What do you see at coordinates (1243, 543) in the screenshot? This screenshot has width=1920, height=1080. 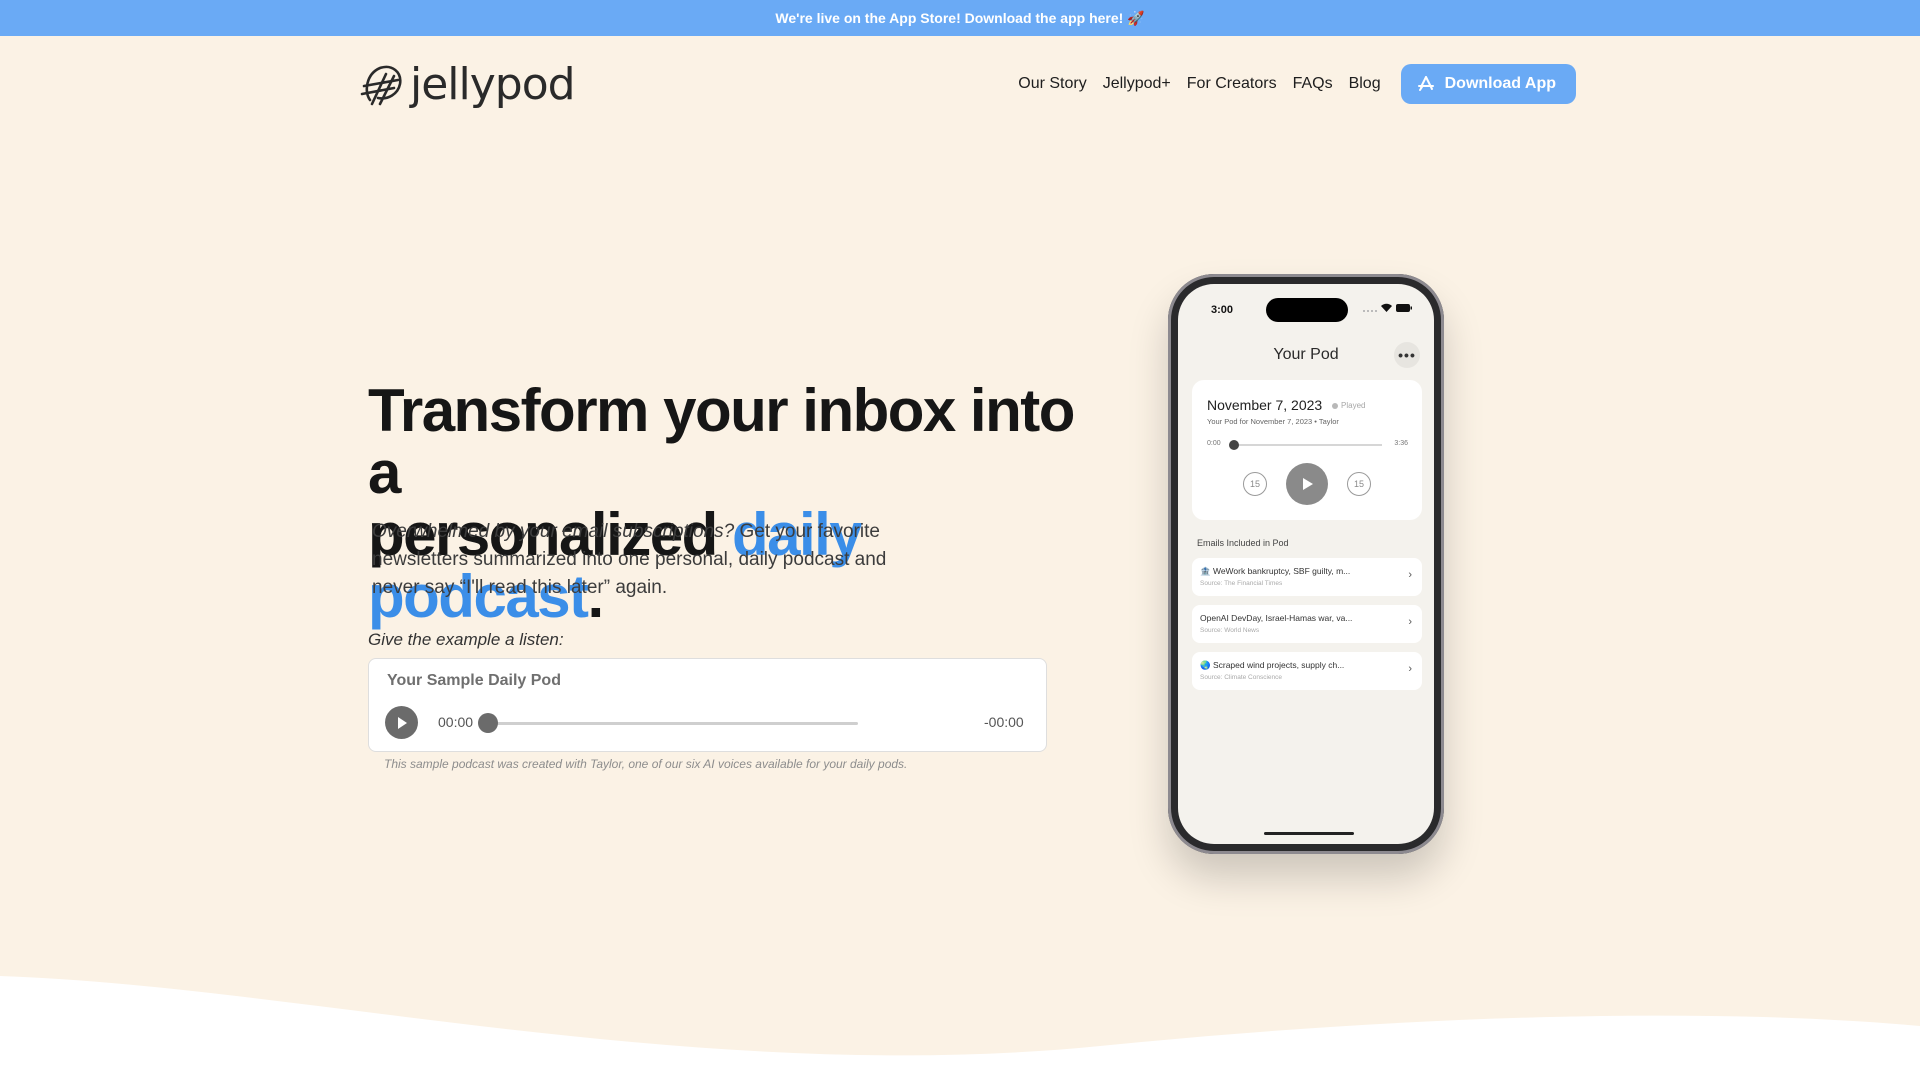 I see `emails-section-label: Emails Included in Pod` at bounding box center [1243, 543].